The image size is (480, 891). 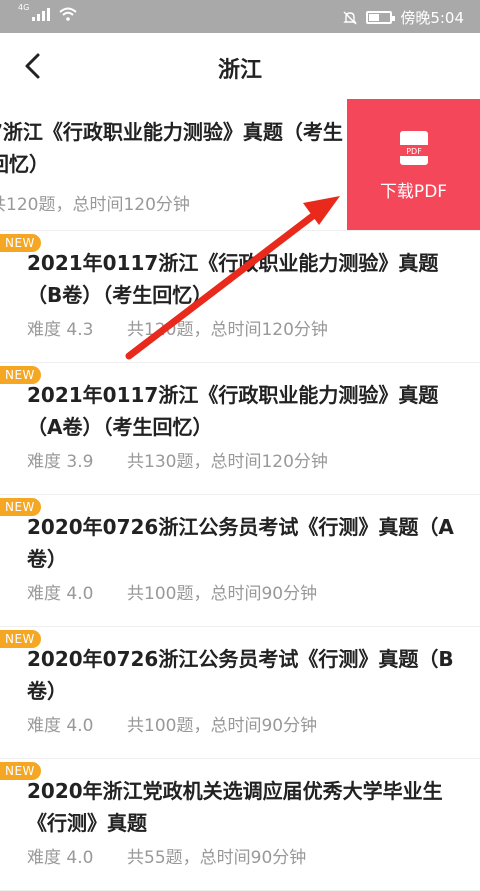 I want to click on exam-meta: 难度 4.3 共120题，总时间120分钟, so click(x=240, y=327).